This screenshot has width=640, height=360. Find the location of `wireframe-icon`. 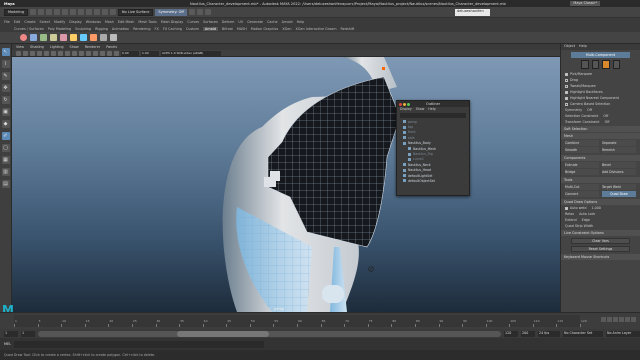

wireframe-icon is located at coordinates (67, 53).